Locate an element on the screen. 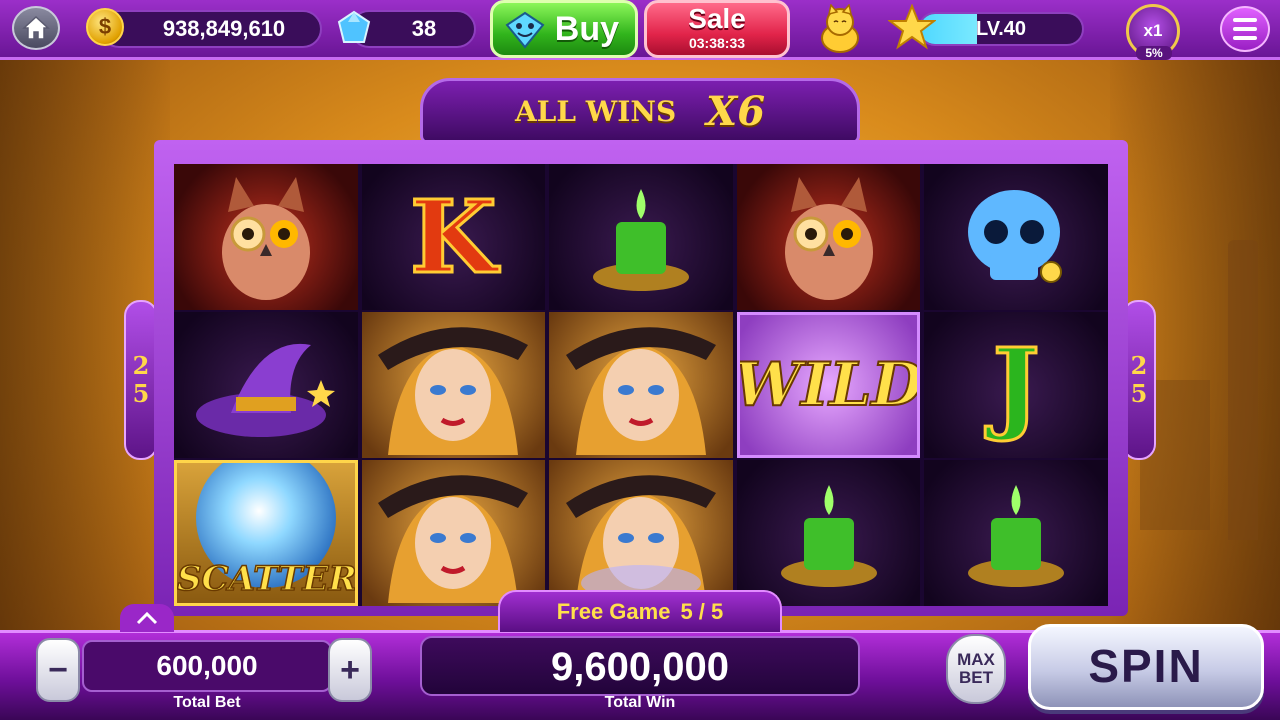 This screenshot has width=1280, height=720. paylines-left: 2 5 is located at coordinates (141, 380).